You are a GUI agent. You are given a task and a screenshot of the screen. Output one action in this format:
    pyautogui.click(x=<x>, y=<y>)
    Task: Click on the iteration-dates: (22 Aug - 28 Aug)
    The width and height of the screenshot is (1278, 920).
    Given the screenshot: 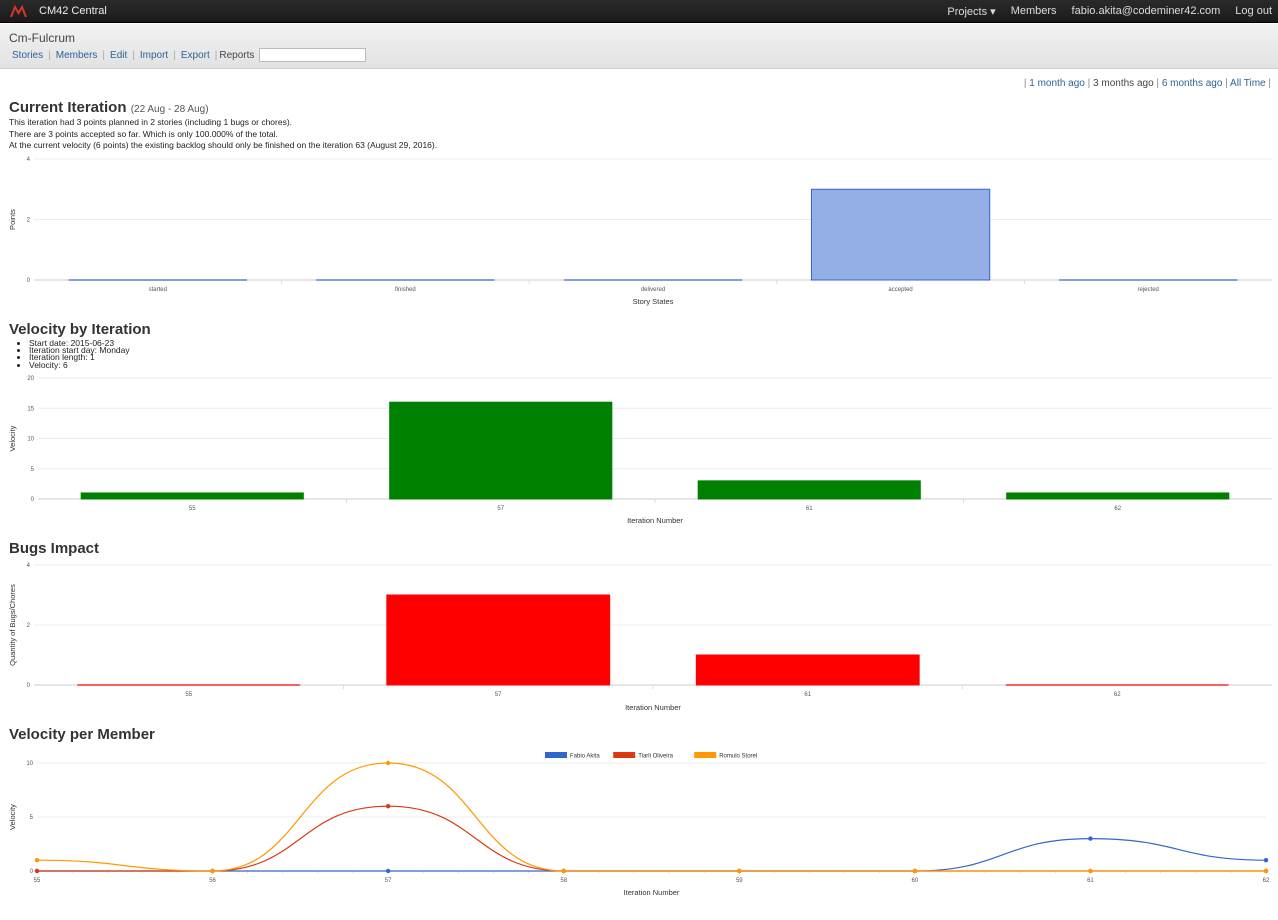 What is the action you would take?
    pyautogui.click(x=169, y=109)
    